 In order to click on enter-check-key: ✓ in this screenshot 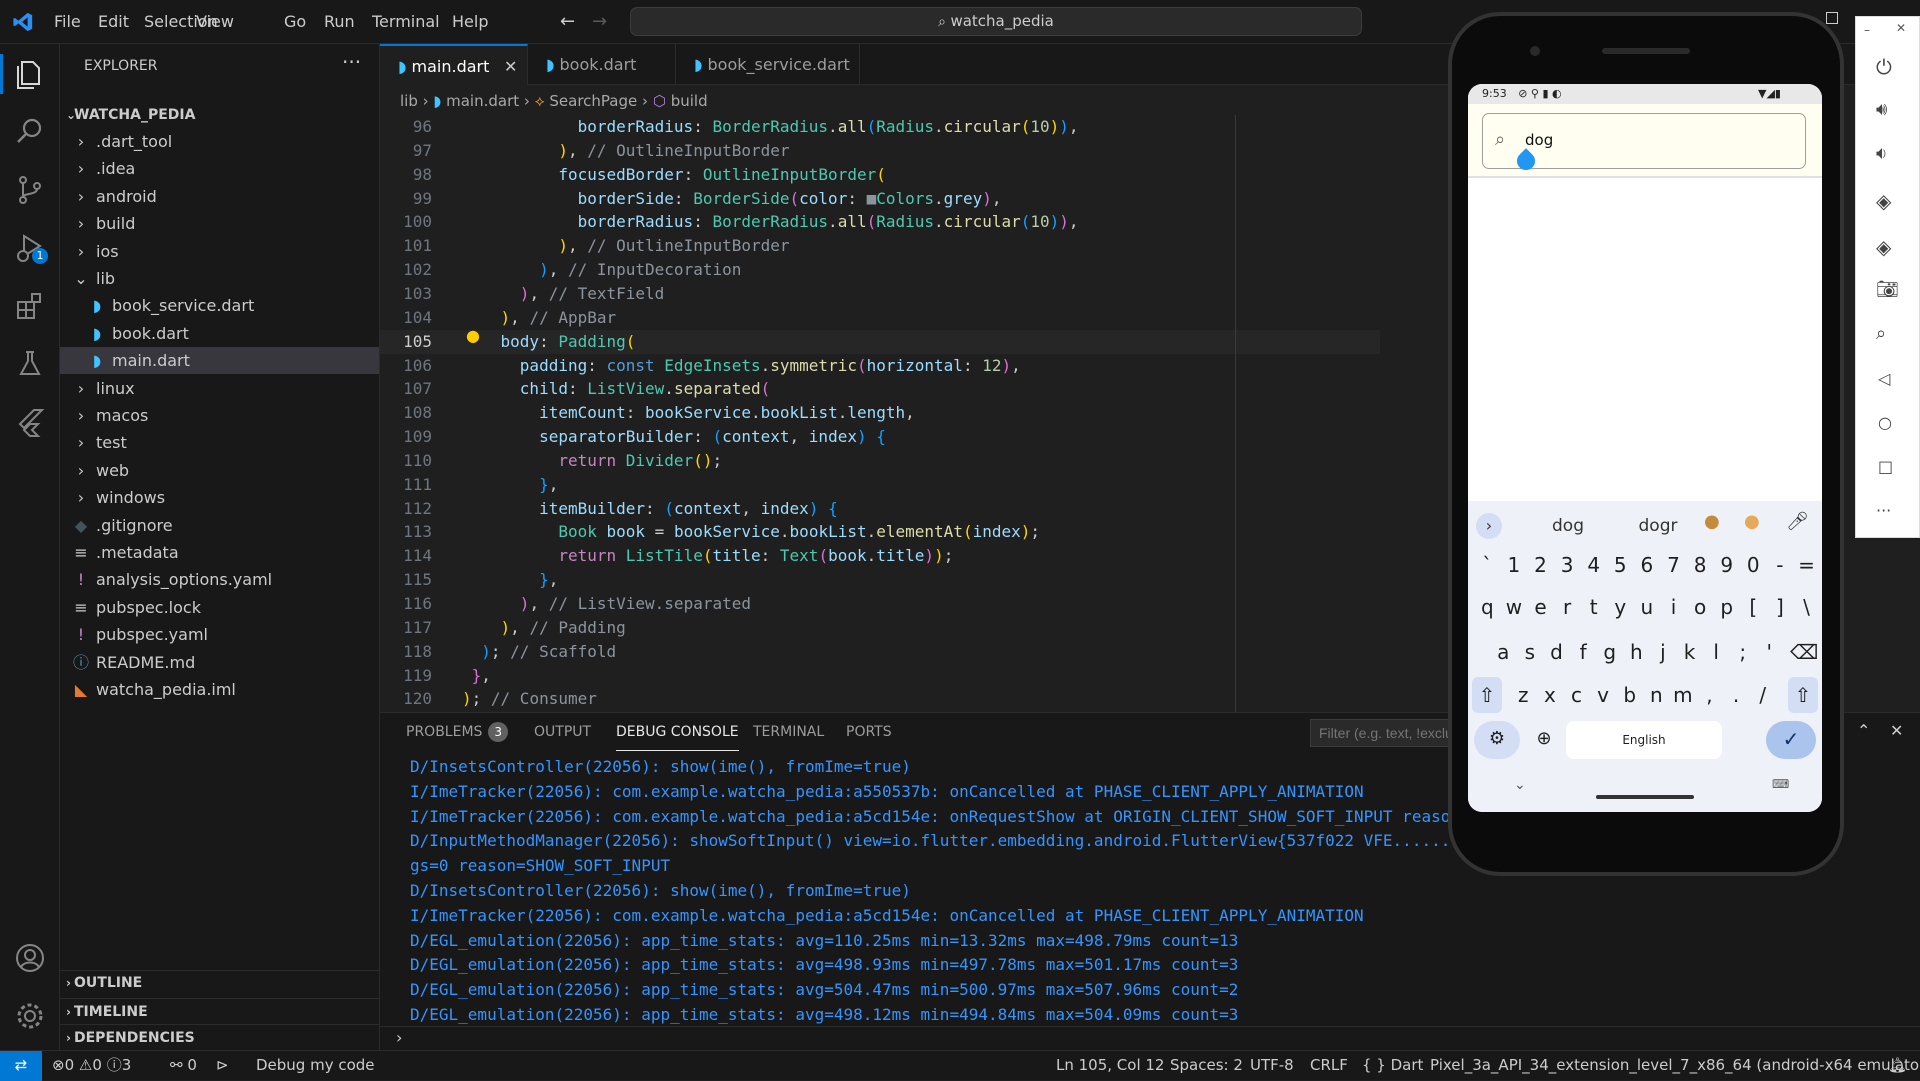, I will do `click(1791, 740)`.